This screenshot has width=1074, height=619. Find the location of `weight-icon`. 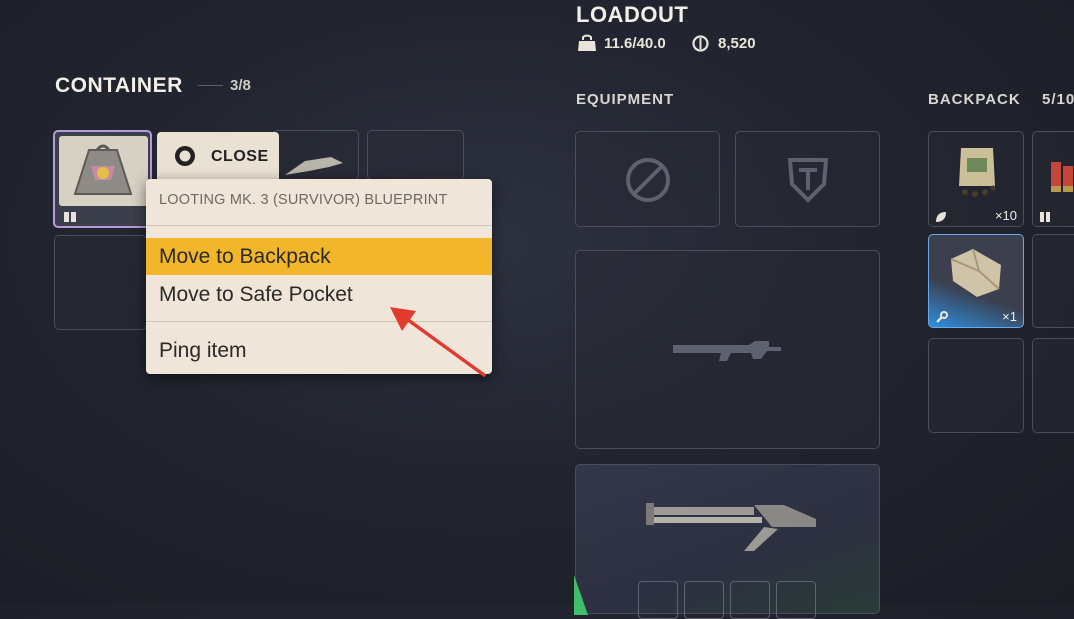

weight-icon is located at coordinates (587, 43).